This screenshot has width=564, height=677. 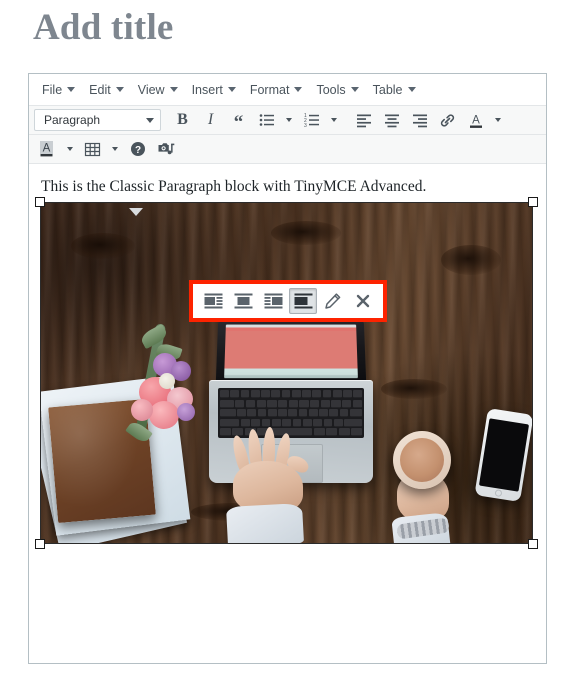 I want to click on menu-format: Format, so click(x=276, y=90).